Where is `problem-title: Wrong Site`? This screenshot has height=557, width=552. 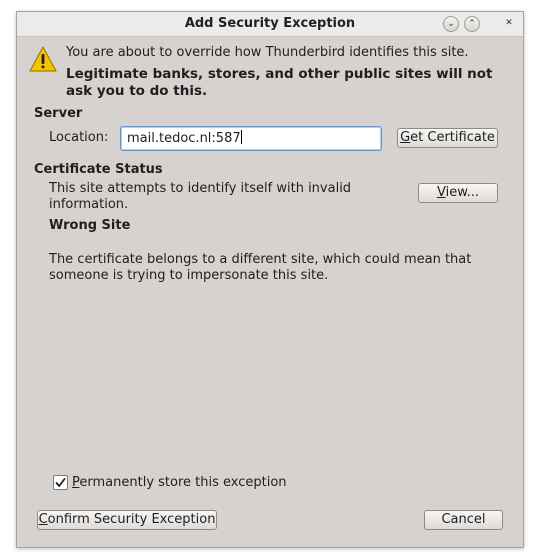
problem-title: Wrong Site is located at coordinates (90, 225).